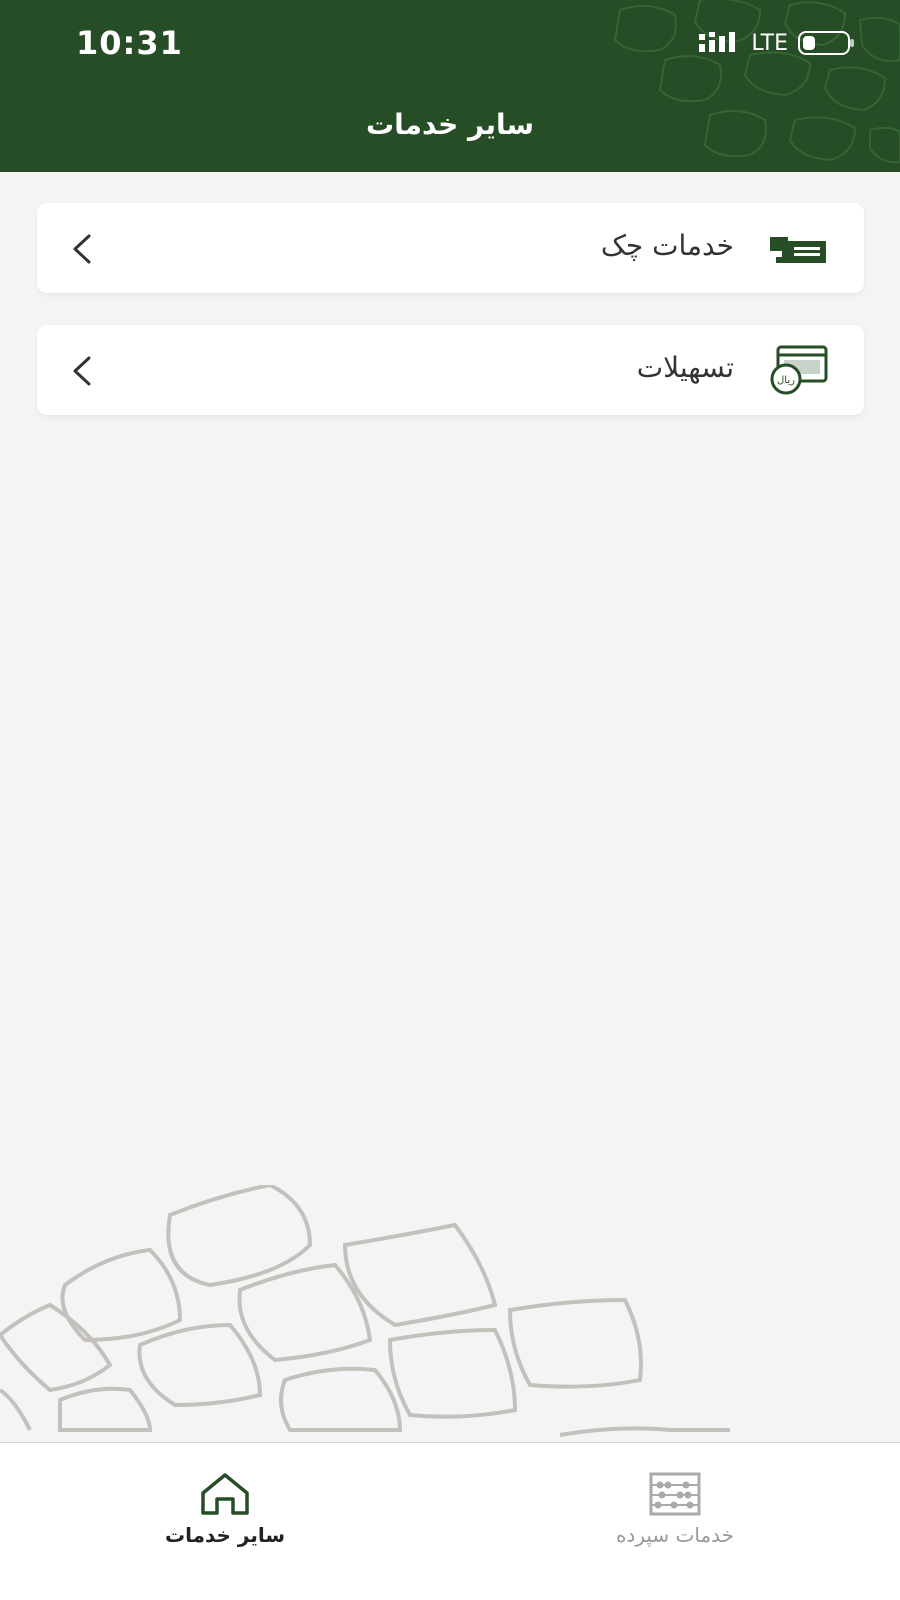  Describe the element at coordinates (450, 370) in the screenshot. I see `menu-item-loans: ریال تسهیلات` at that location.